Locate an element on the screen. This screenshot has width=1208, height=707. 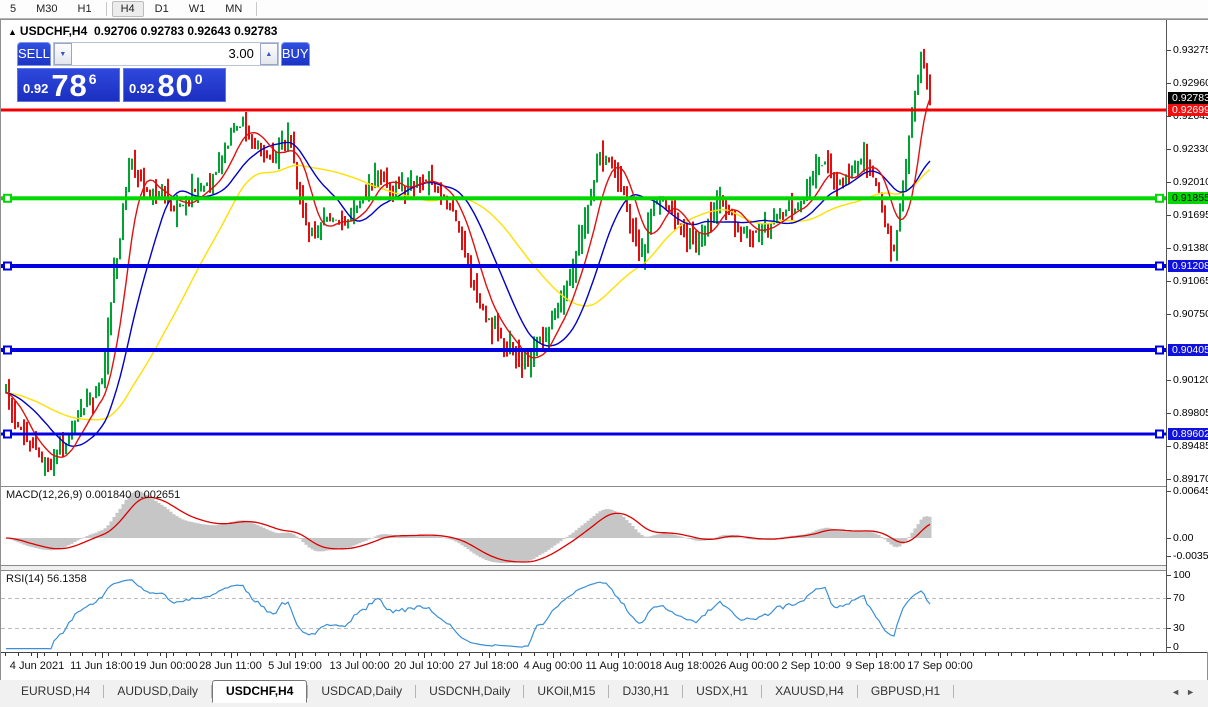
chart-tab-usdchf-h4: USDCHF,H4 is located at coordinates (260, 691).